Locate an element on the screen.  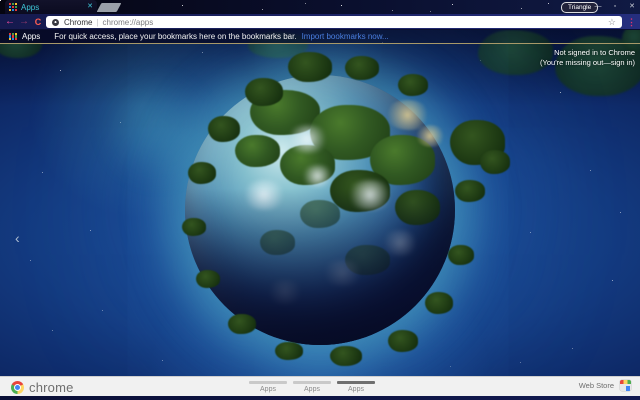
footer-accent-strip is located at coordinates (320, 398).